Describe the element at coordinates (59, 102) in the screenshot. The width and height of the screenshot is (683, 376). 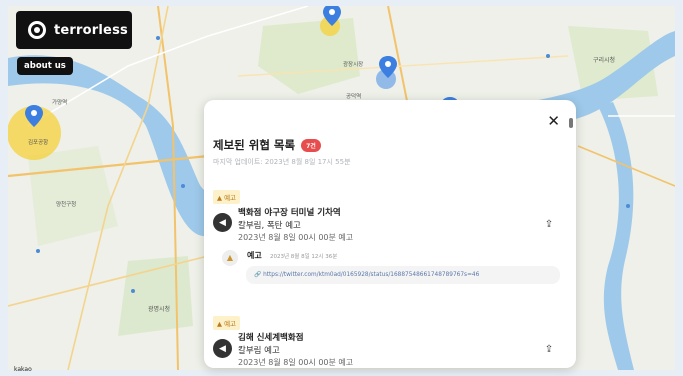
I see `map-label: 가양역` at that location.